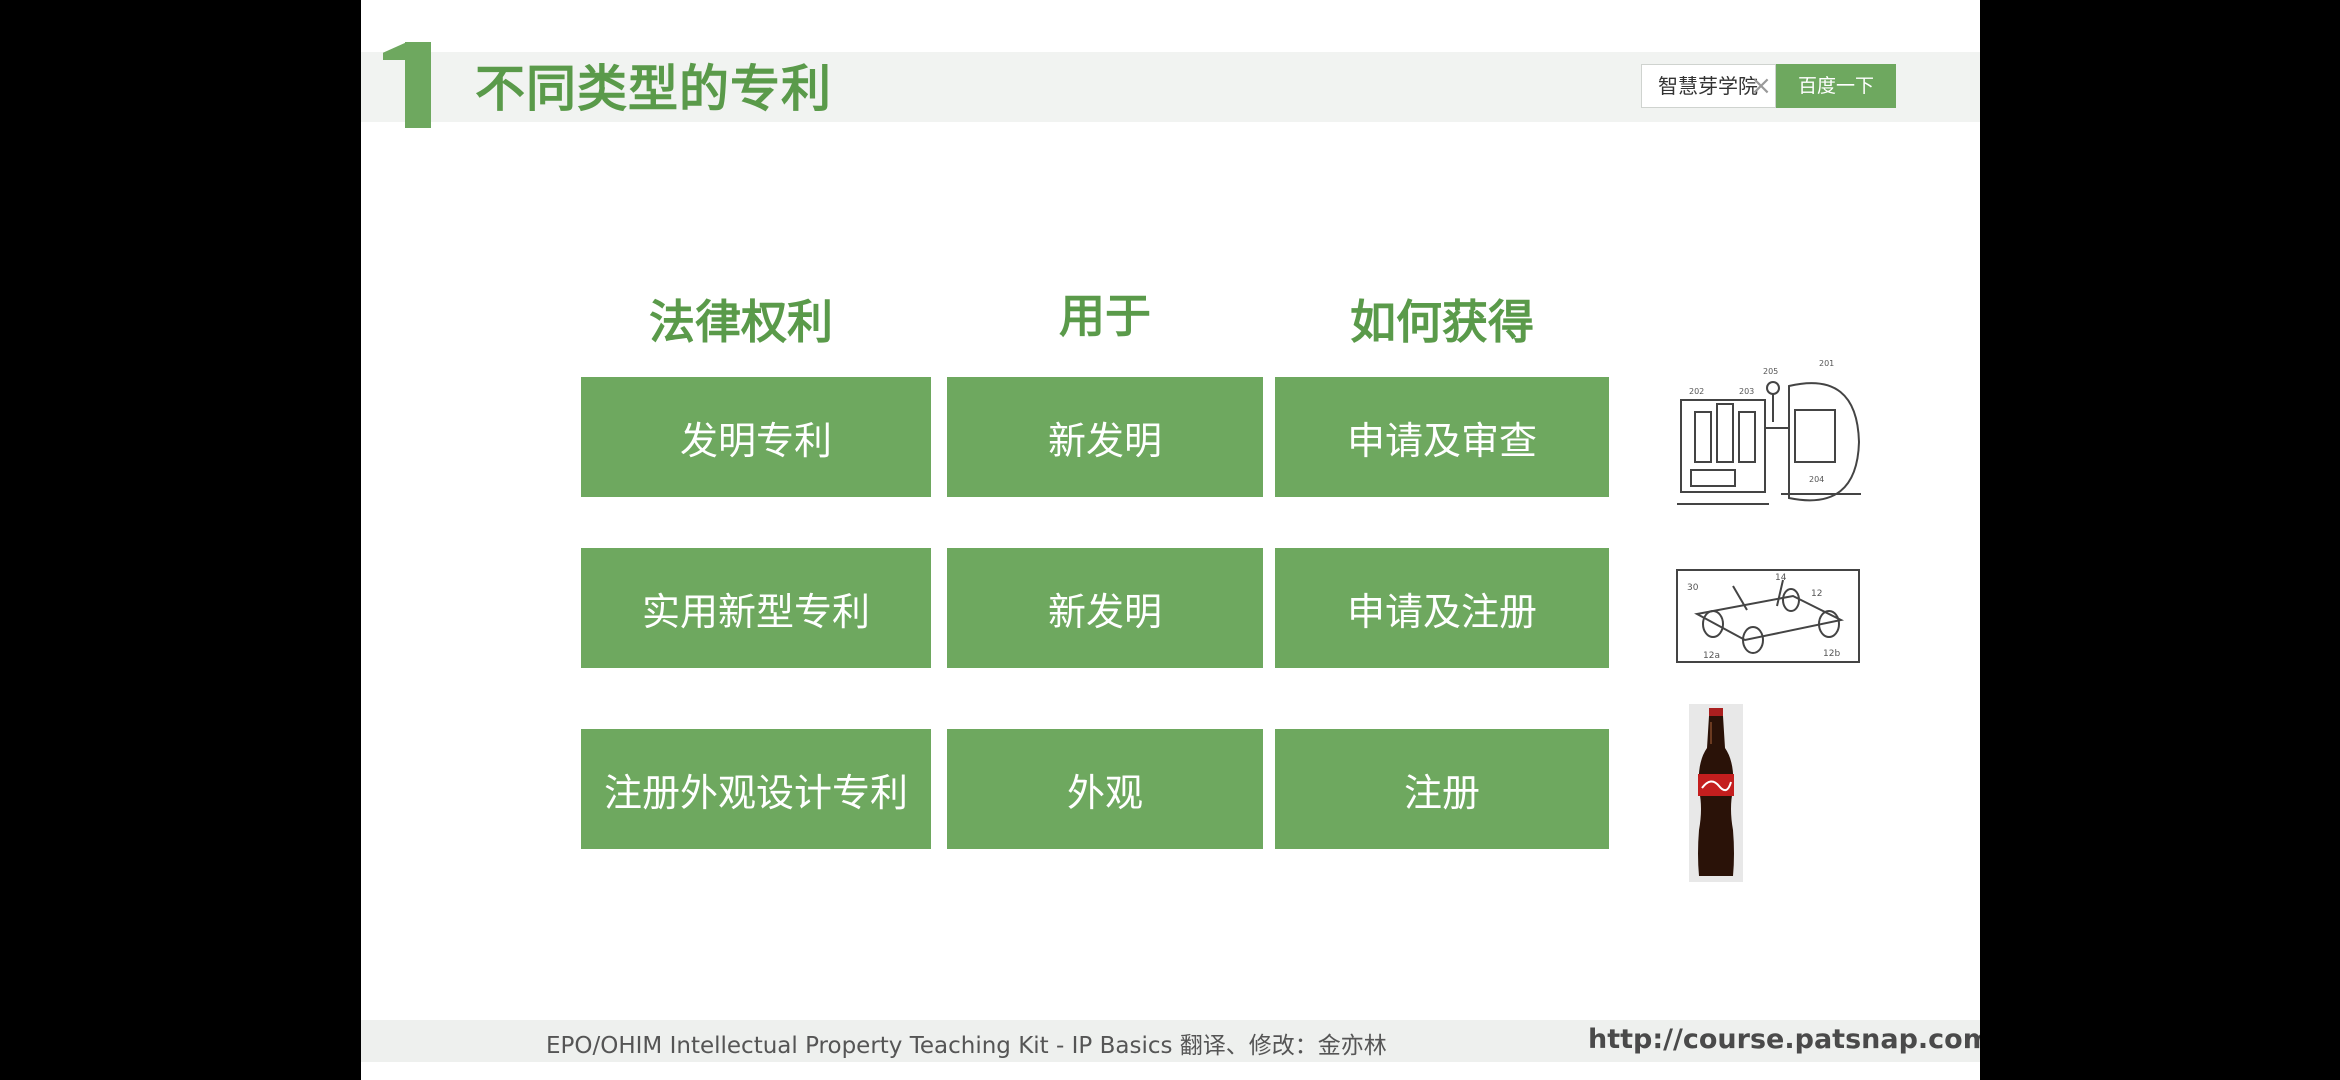  I want to click on column-header-used-for: 用于, so click(1105, 316).